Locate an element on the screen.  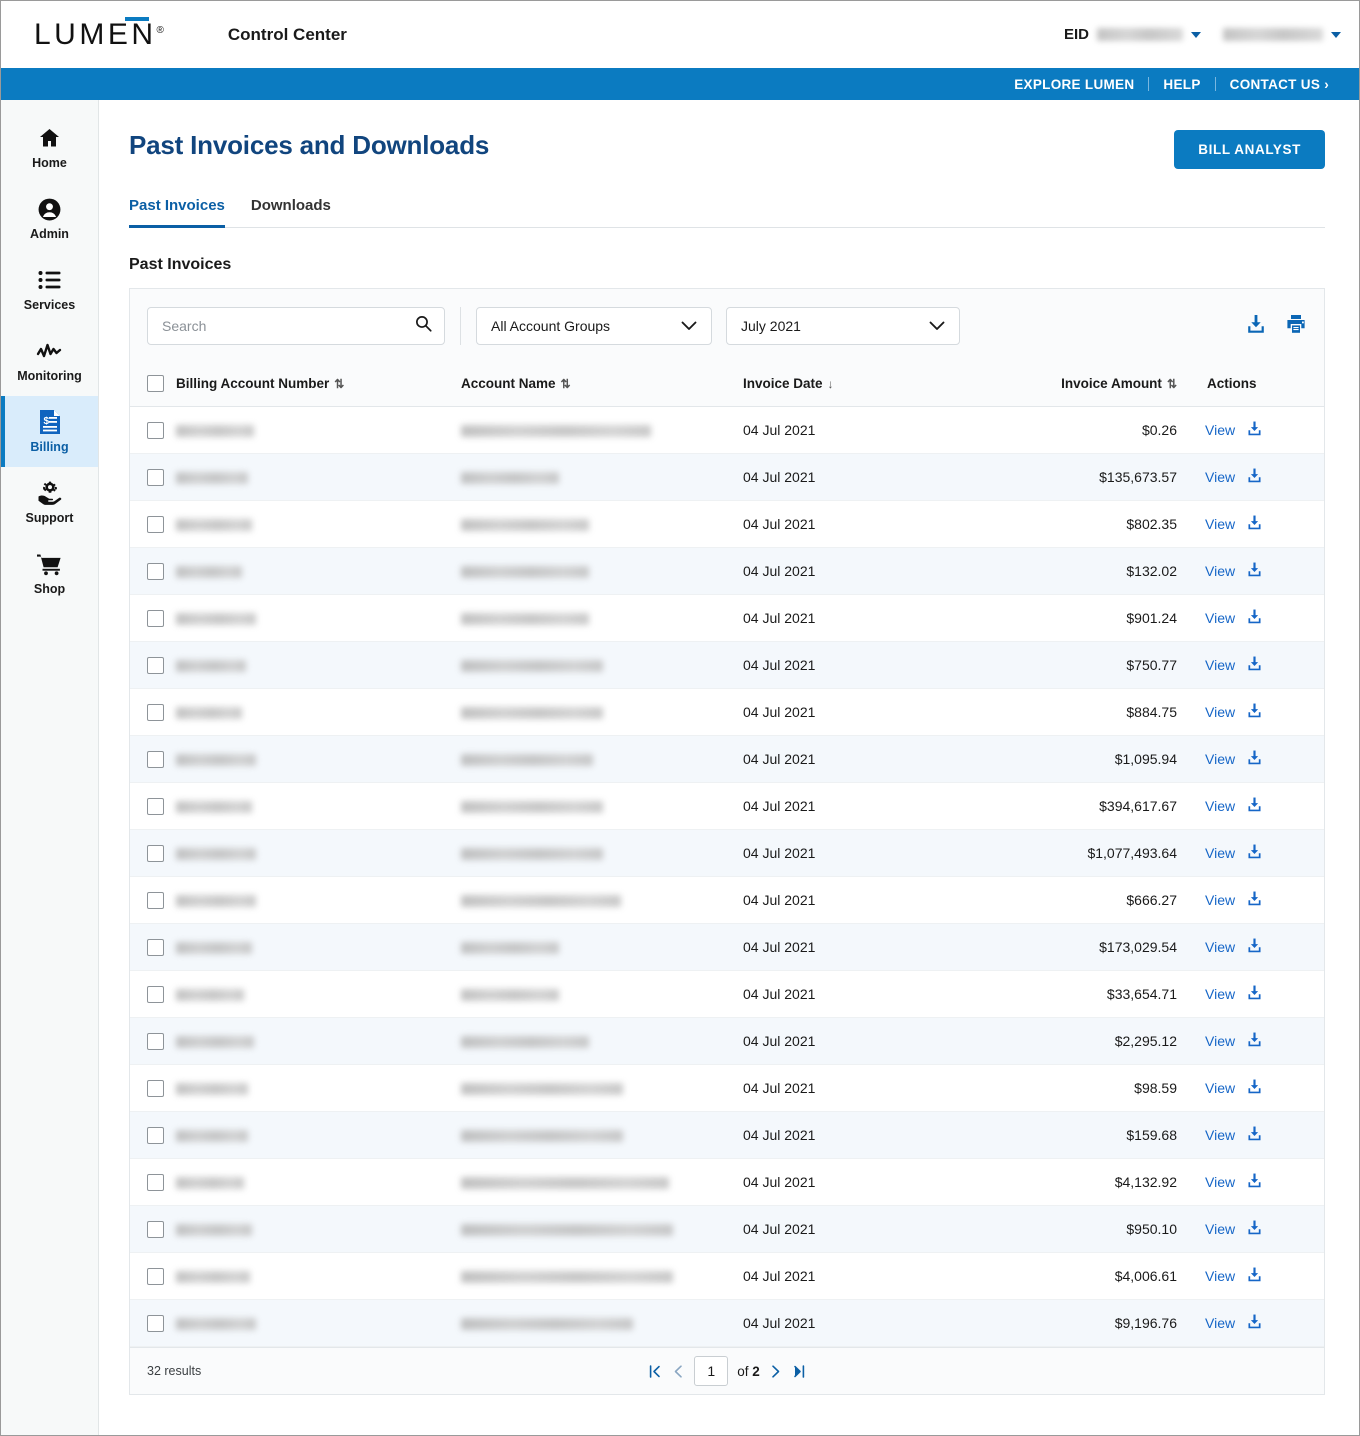
table-row: 04 Jul 2021 $666.27 View is located at coordinates (727, 900).